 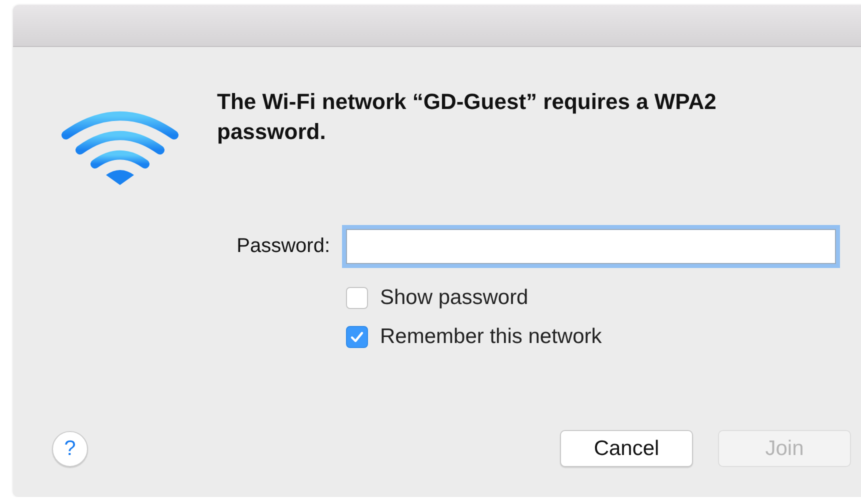 I want to click on cancel-button: Cancel, so click(x=626, y=448).